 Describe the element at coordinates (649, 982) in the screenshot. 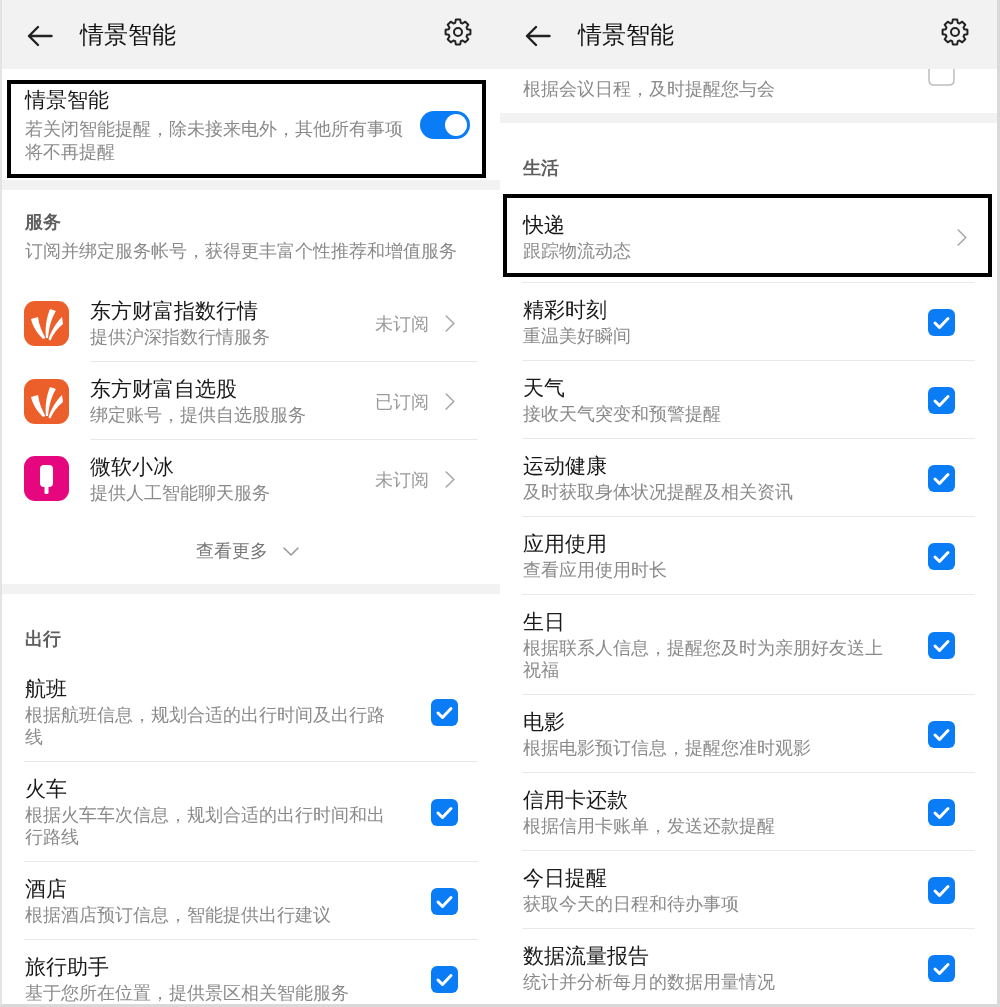

I see `setting-description: 统计并分析每月的数据用量情况` at that location.